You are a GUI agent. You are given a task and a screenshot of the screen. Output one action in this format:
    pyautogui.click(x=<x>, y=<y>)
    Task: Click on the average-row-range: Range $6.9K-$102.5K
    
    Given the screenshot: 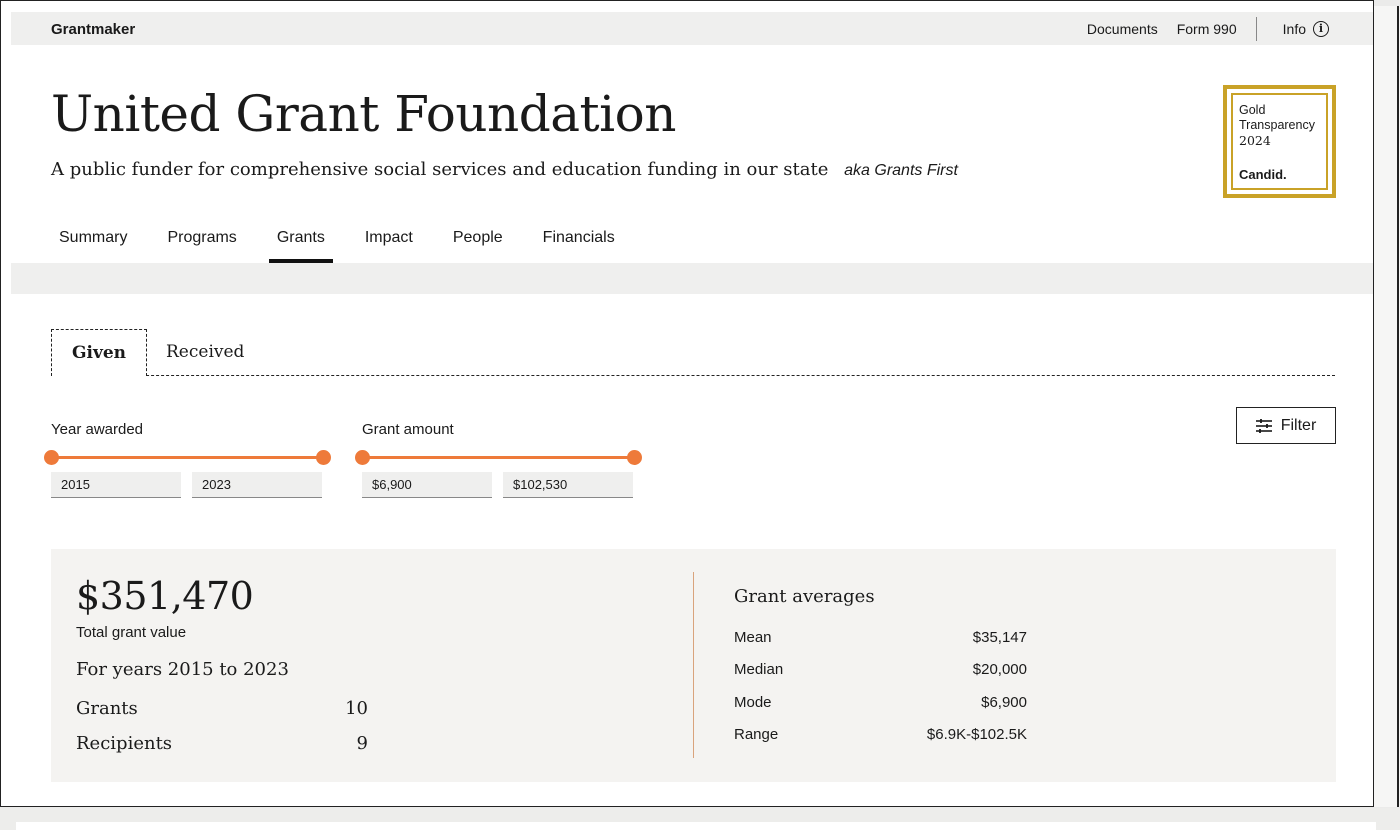 What is the action you would take?
    pyautogui.click(x=880, y=734)
    